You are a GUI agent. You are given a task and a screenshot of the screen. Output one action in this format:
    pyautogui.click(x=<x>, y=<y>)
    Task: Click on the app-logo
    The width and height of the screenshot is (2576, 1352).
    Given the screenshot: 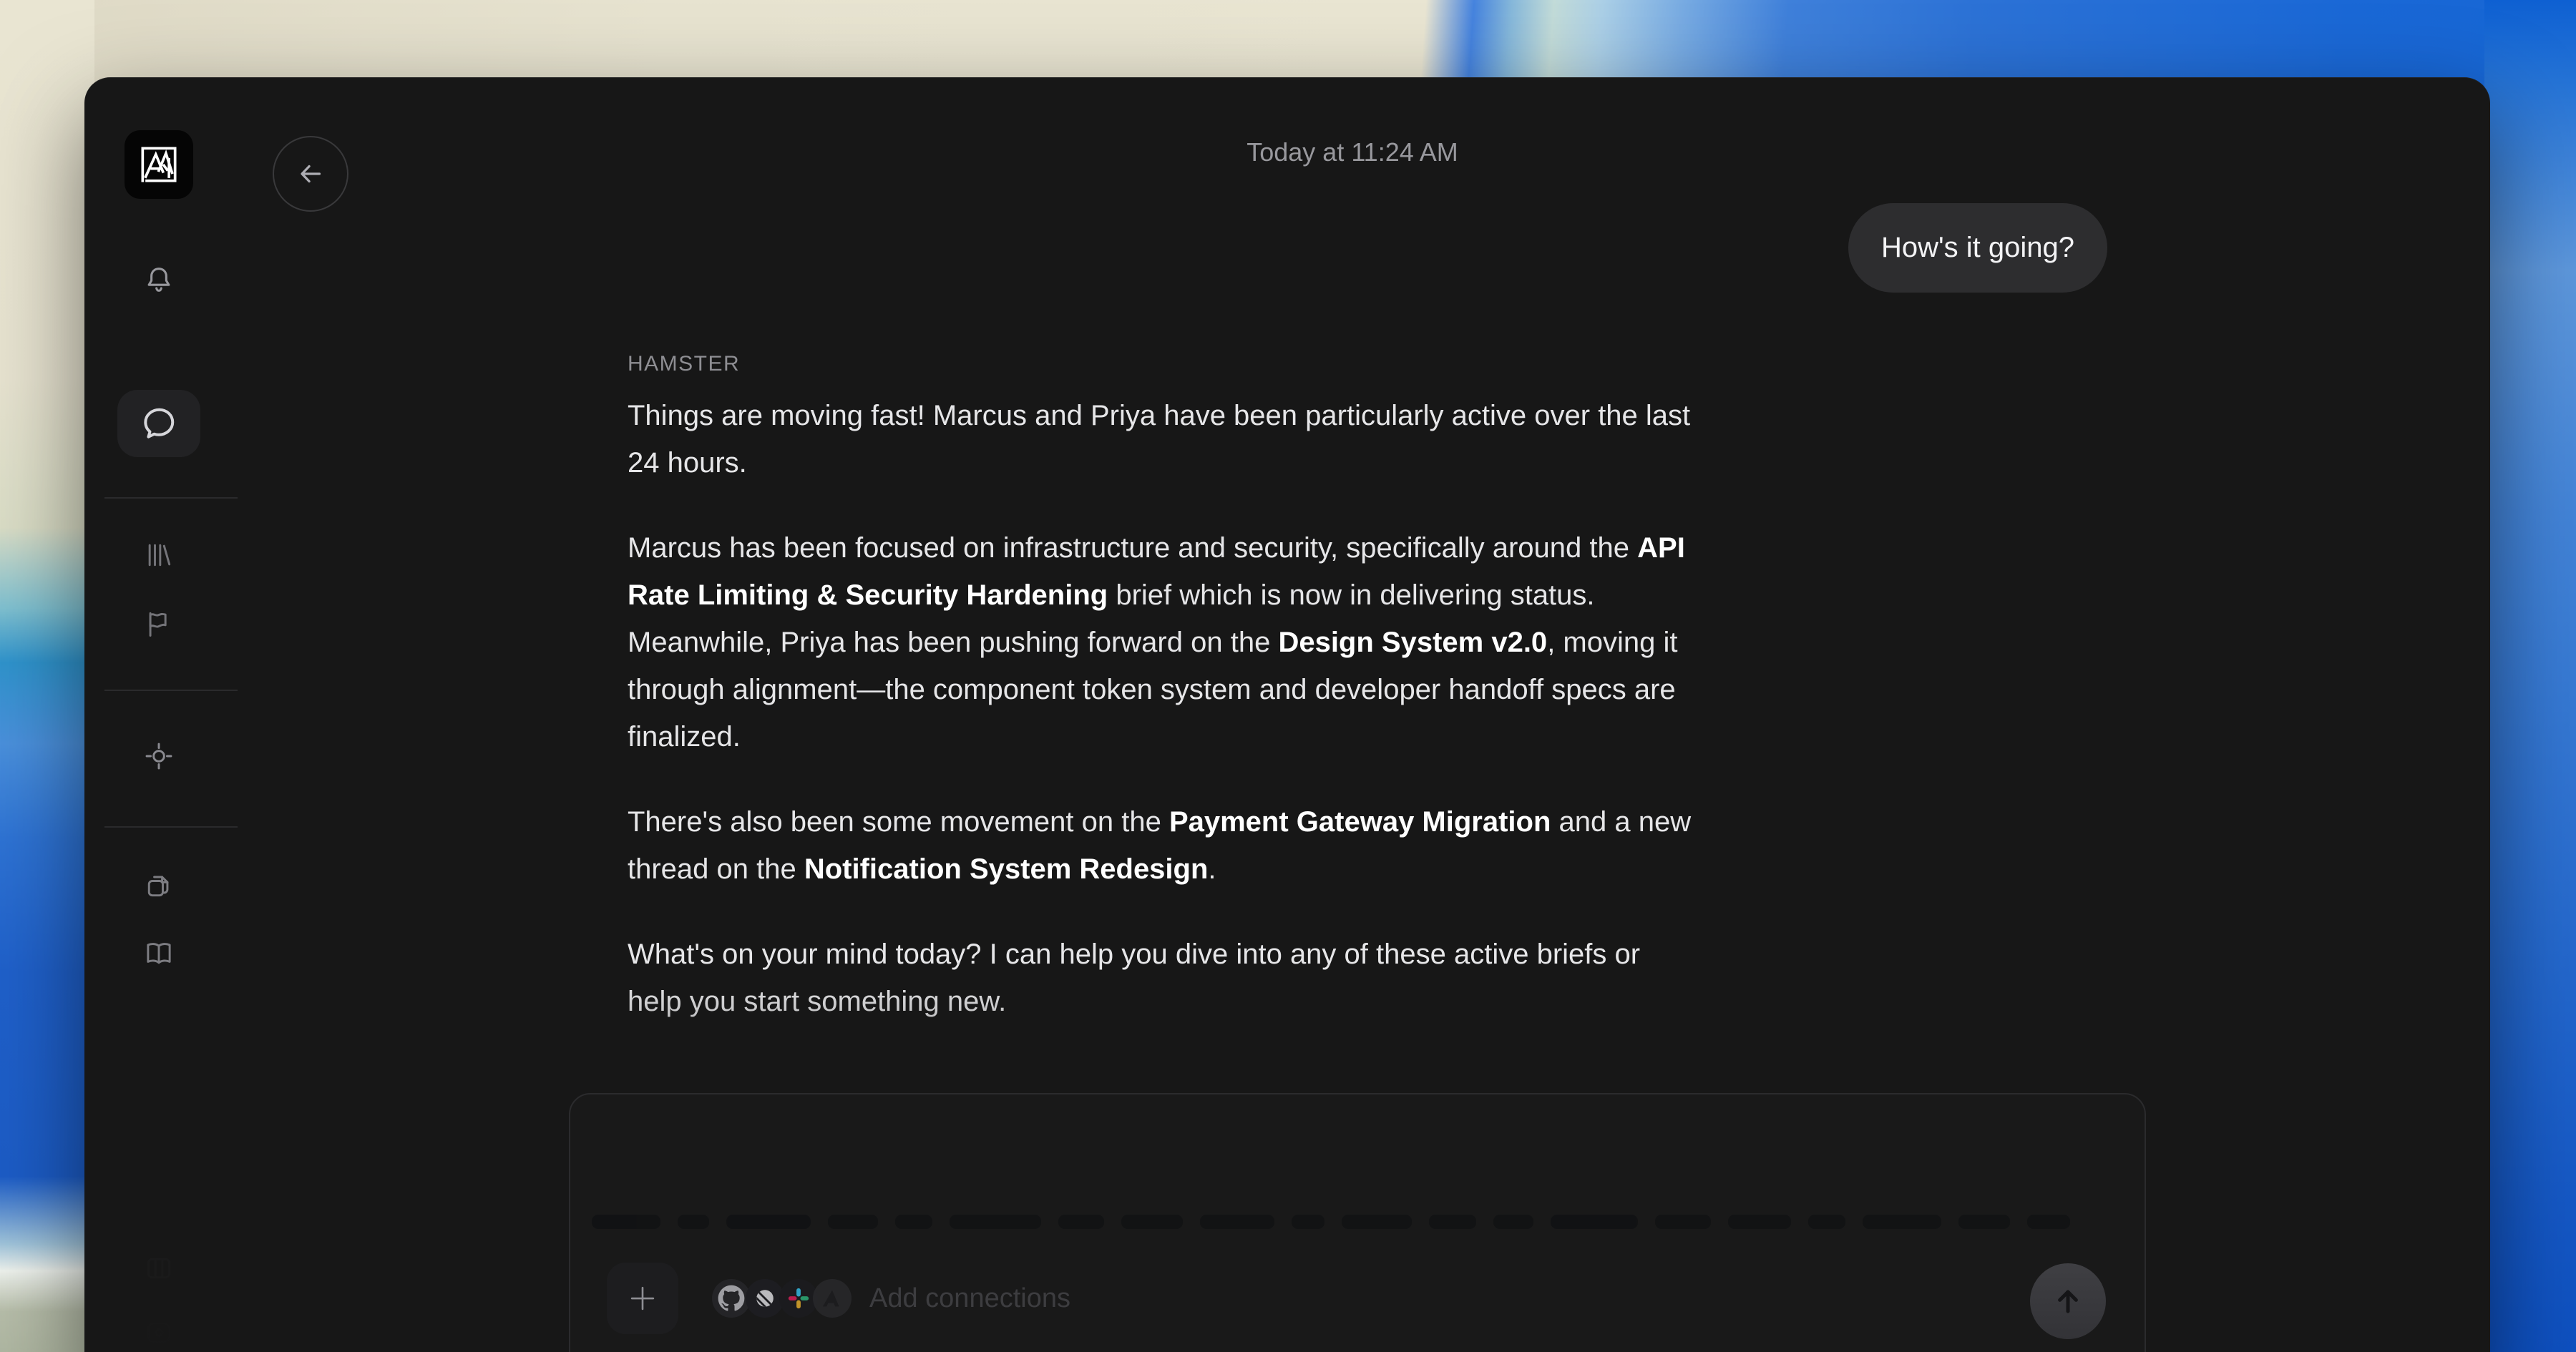 What is the action you would take?
    pyautogui.click(x=159, y=165)
    